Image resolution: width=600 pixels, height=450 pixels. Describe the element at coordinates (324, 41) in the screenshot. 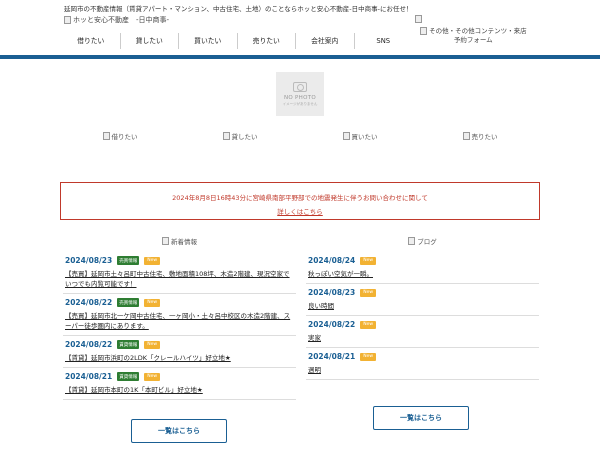

I see `nav-item-company: 会社案内` at that location.